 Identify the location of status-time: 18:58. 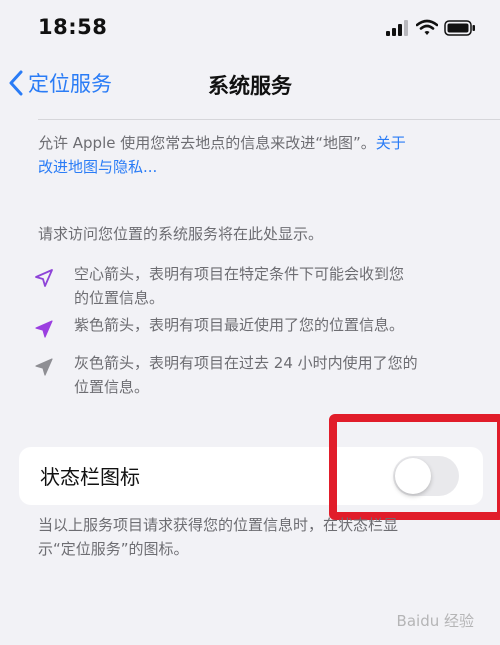
(73, 27).